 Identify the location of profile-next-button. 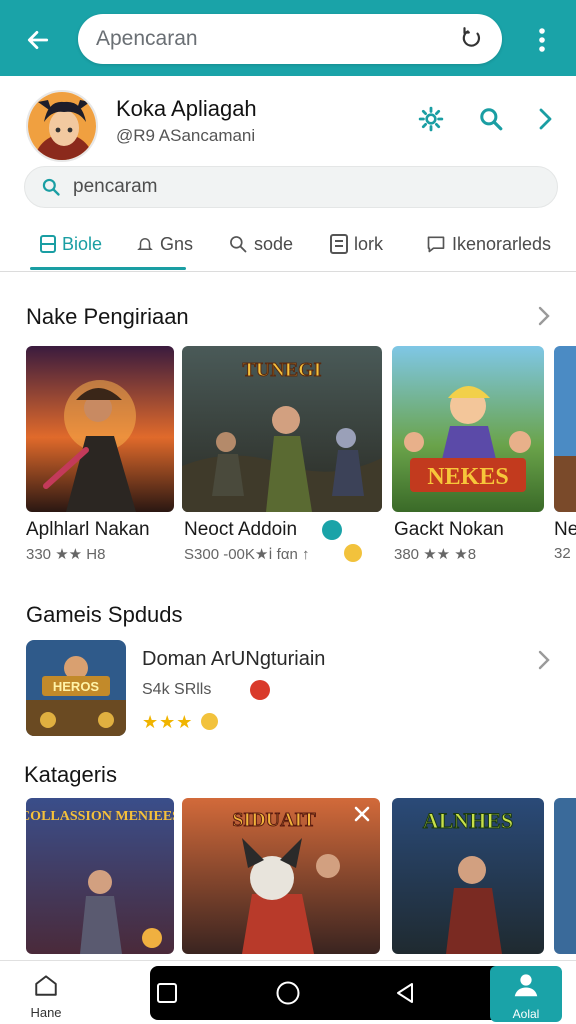
(545, 119).